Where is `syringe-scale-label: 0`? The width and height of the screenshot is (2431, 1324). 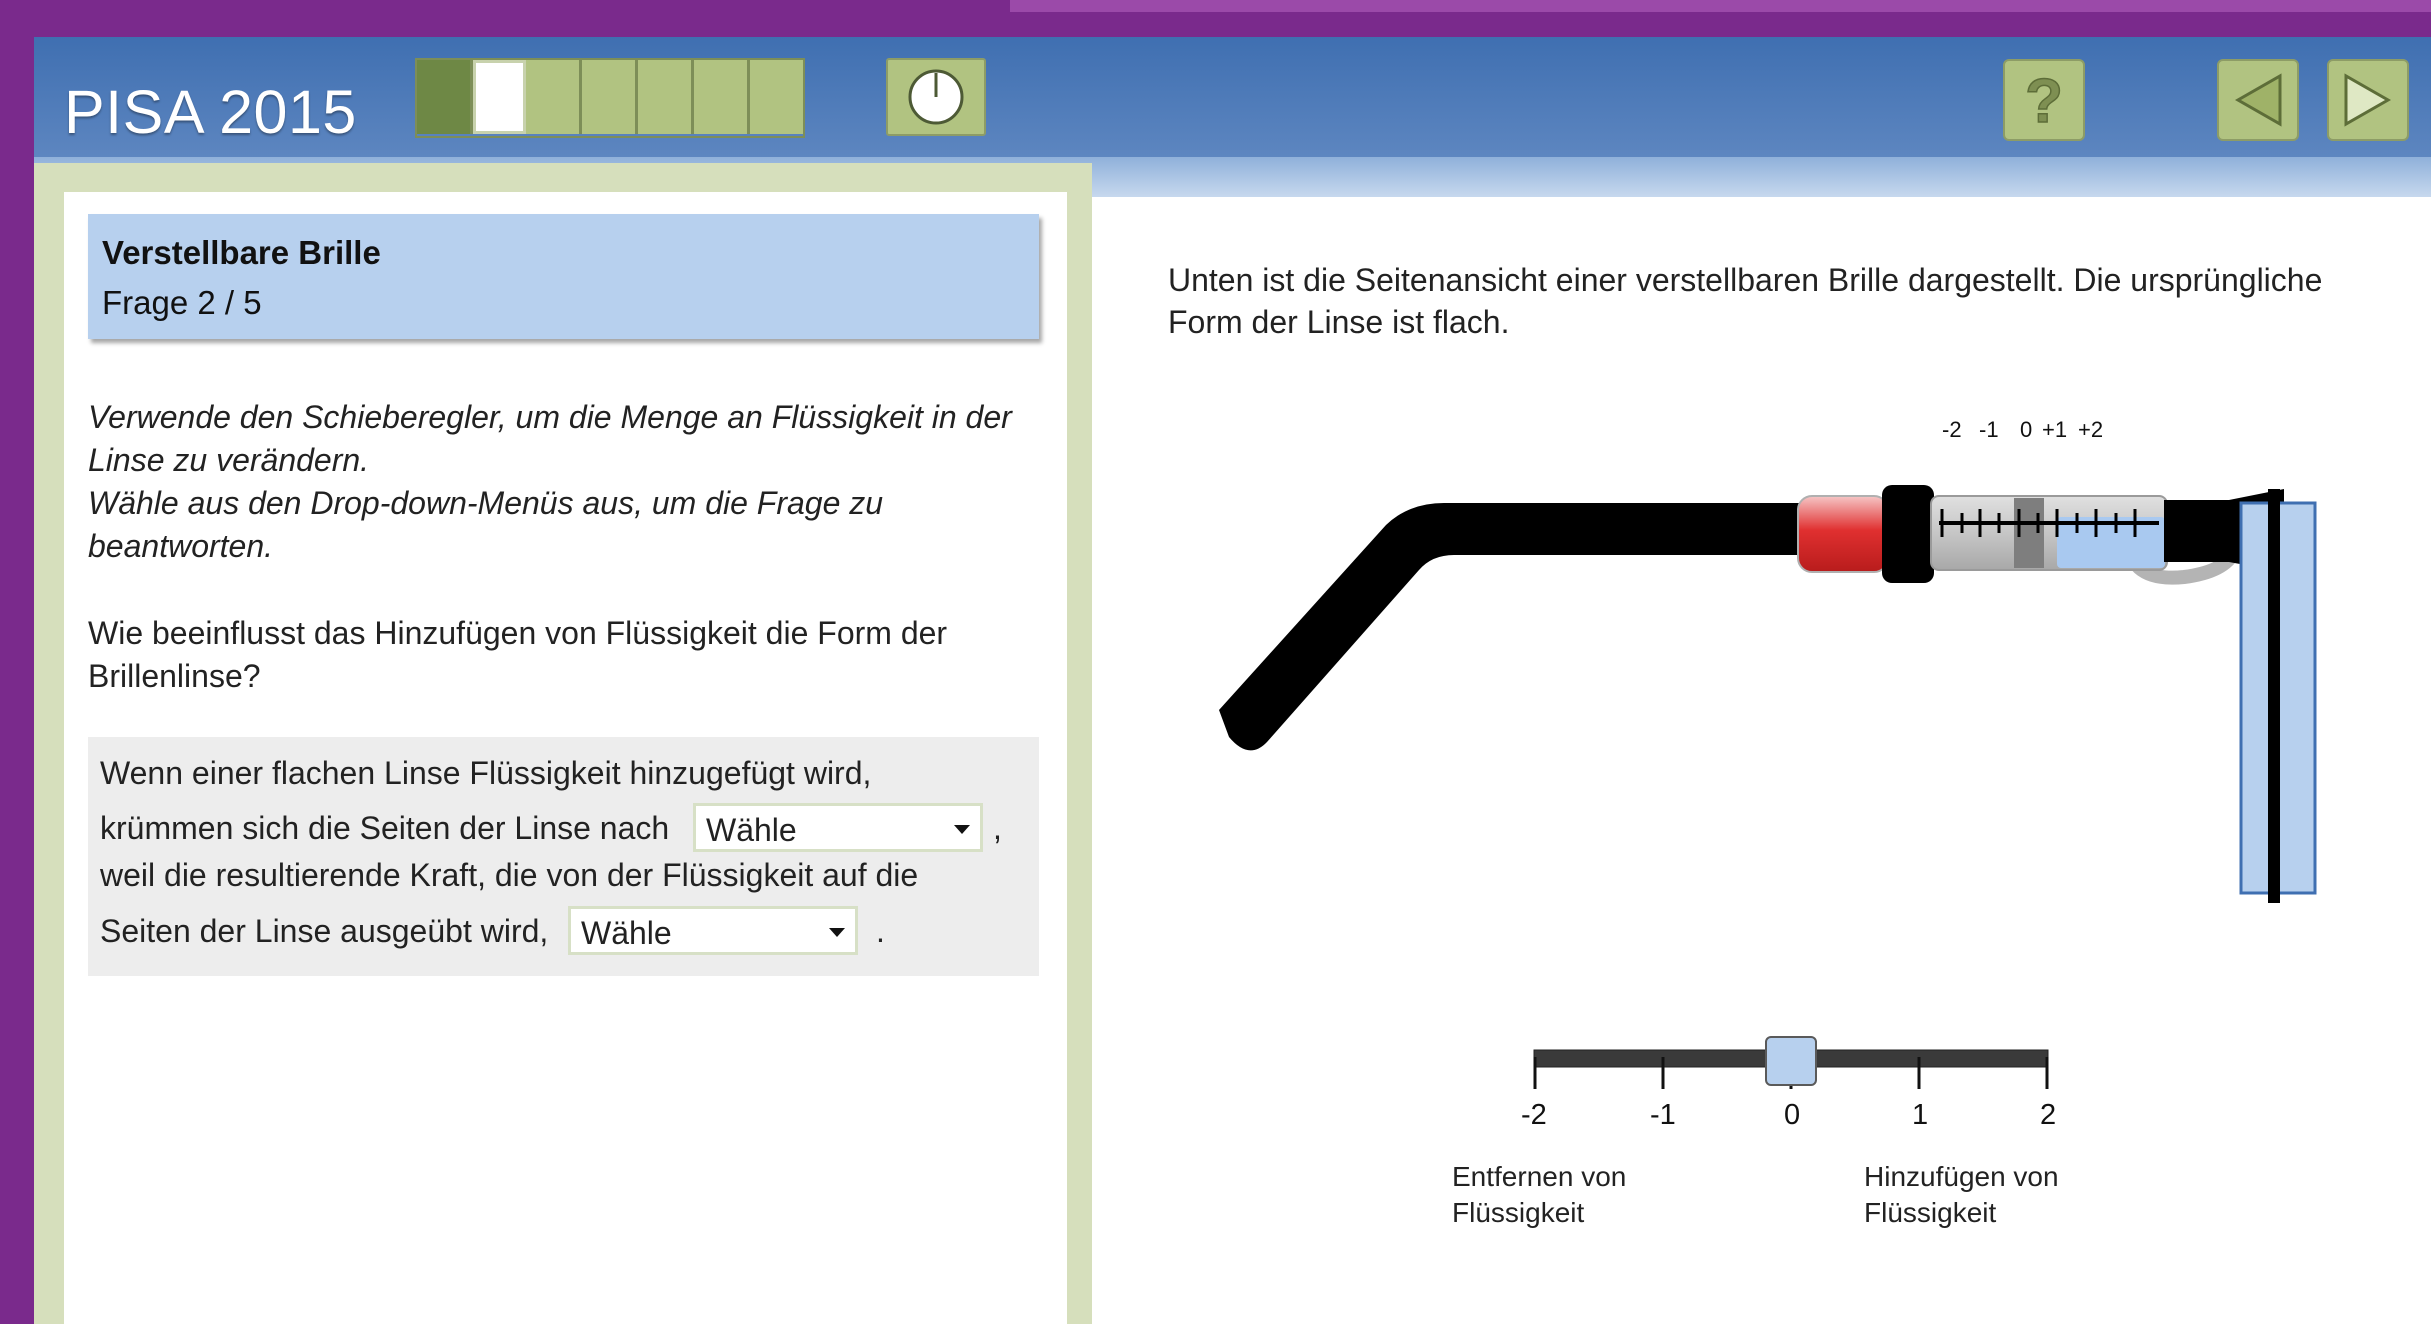 syringe-scale-label: 0 is located at coordinates (2026, 429).